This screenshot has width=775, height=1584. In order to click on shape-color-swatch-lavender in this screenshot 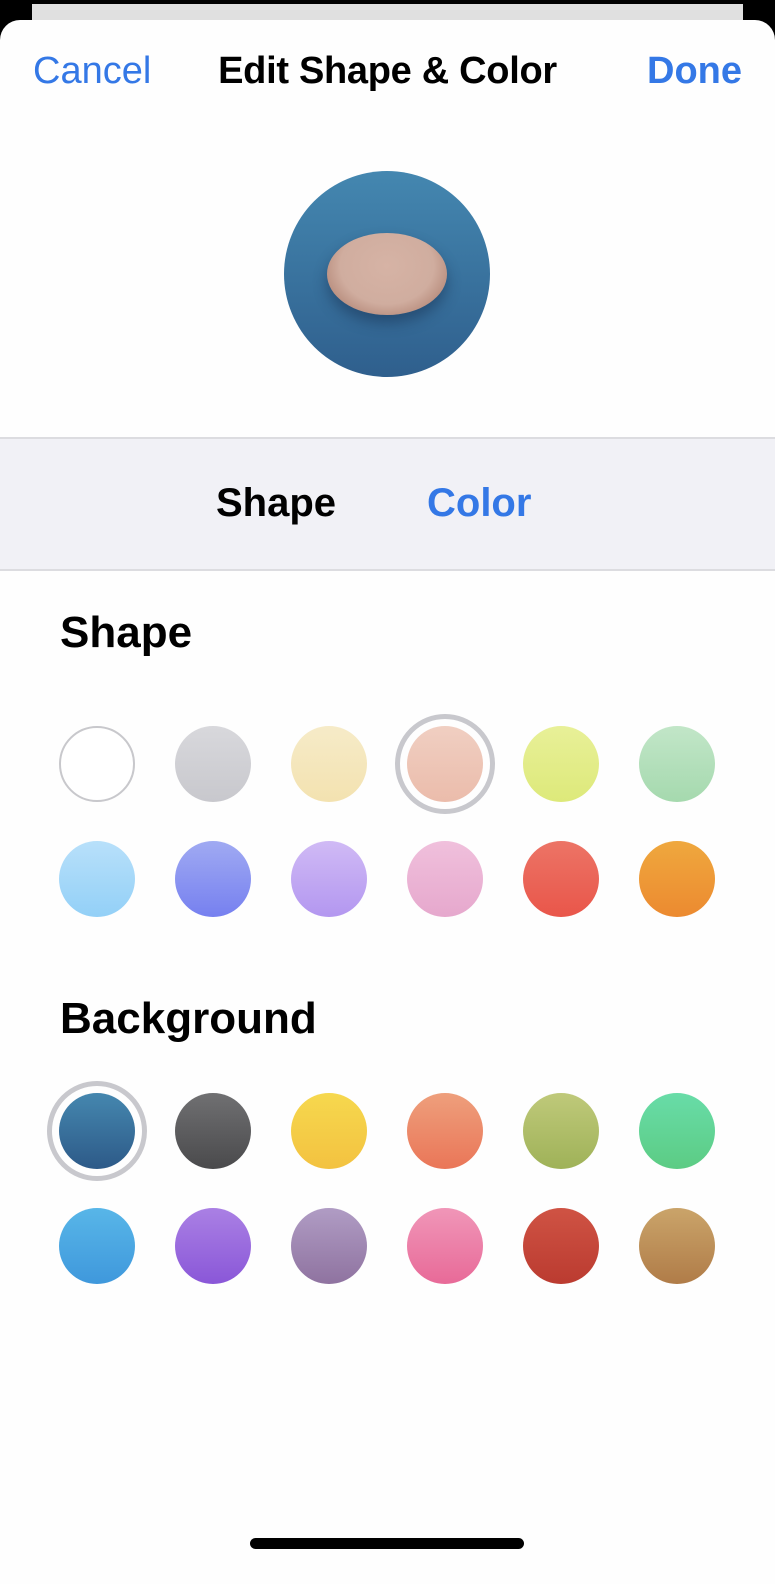, I will do `click(329, 879)`.